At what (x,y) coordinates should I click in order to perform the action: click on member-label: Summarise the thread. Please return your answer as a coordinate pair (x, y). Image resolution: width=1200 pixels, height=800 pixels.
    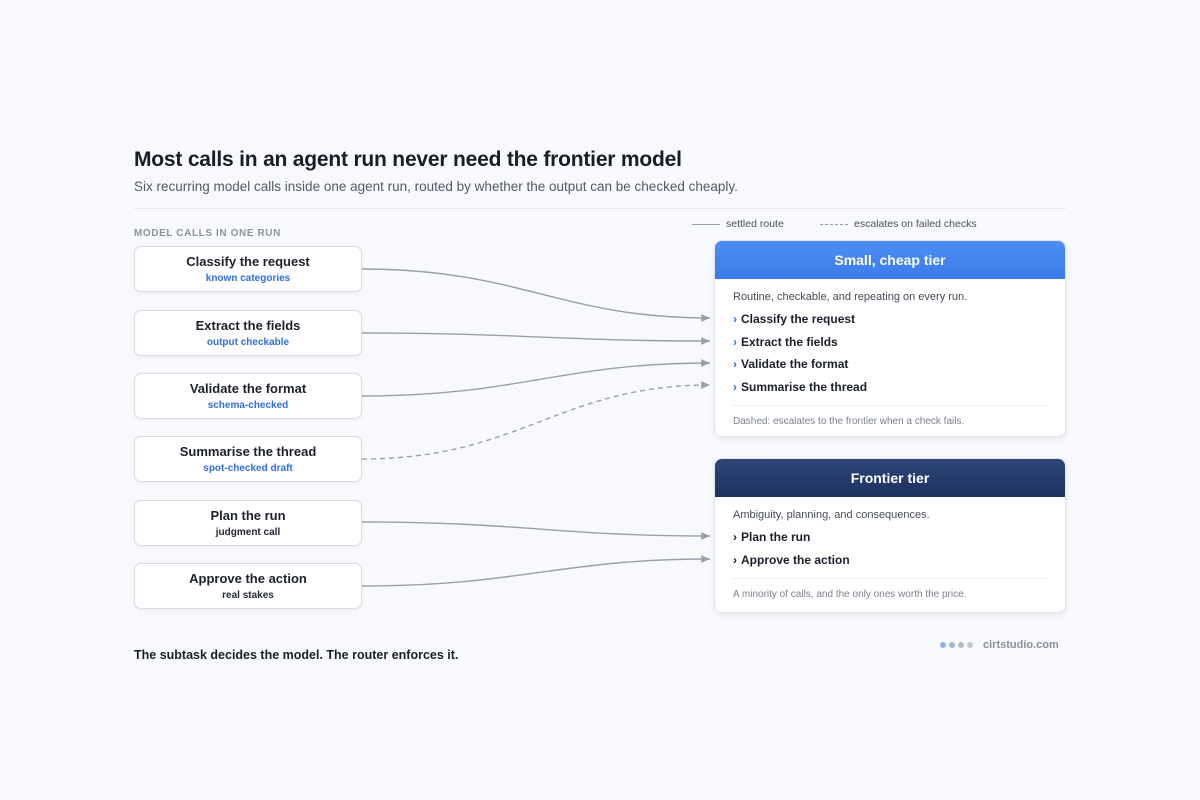
    Looking at the image, I should click on (804, 387).